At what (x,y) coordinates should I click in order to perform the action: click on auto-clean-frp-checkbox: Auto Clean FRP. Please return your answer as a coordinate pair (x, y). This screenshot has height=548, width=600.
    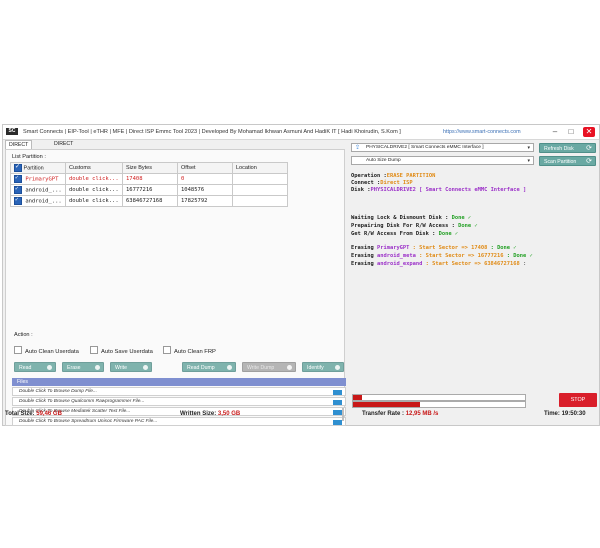
    Looking at the image, I should click on (189, 350).